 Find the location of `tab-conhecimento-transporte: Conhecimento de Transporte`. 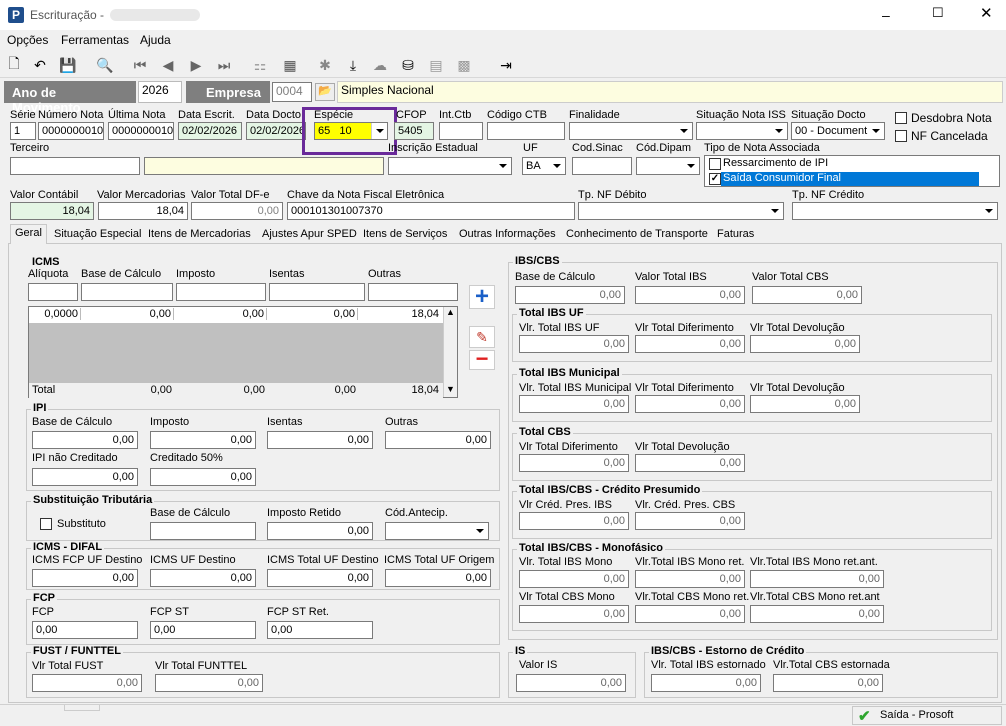

tab-conhecimento-transporte: Conhecimento de Transporte is located at coordinates (637, 235).